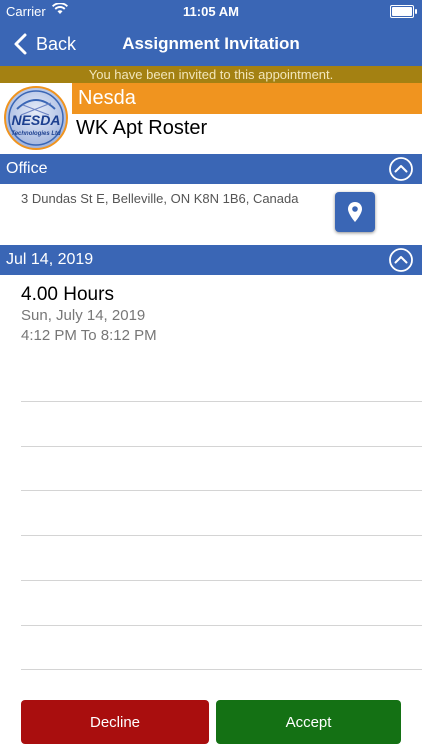 This screenshot has width=422, height=750. I want to click on battery-icon, so click(403, 11).